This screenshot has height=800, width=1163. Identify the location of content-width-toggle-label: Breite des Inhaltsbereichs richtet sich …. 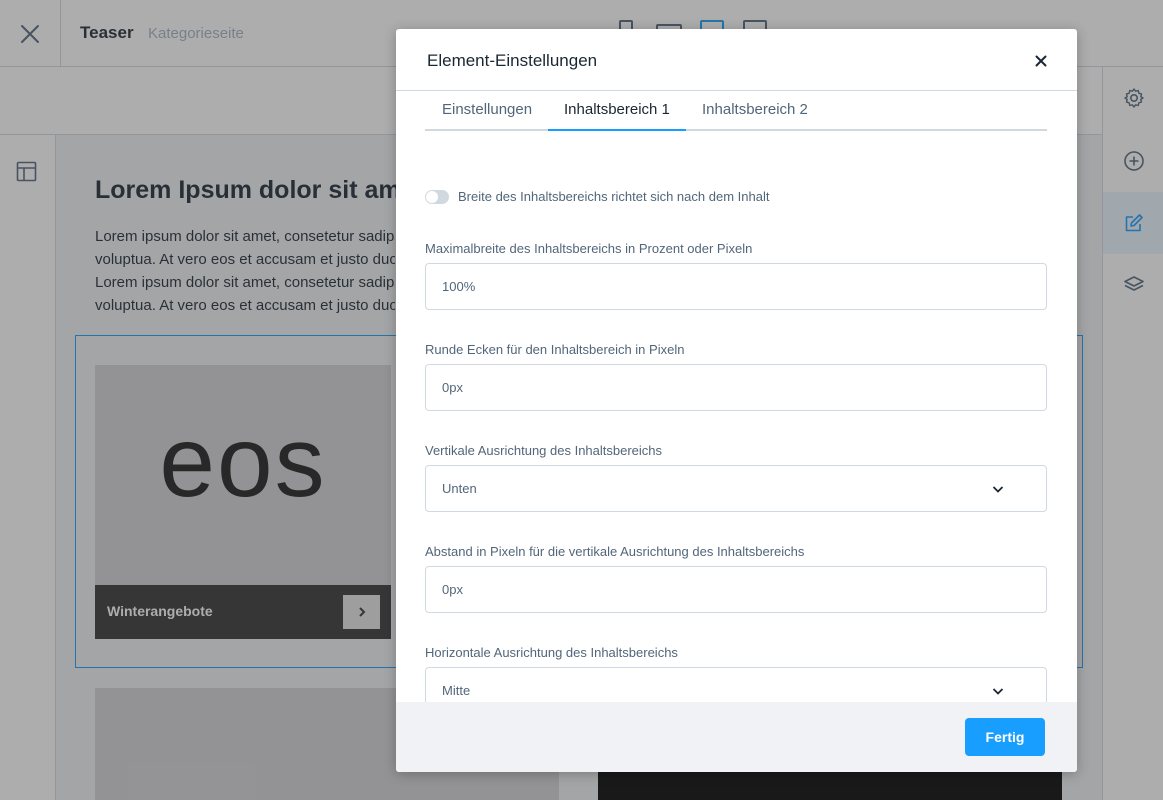
(614, 196).